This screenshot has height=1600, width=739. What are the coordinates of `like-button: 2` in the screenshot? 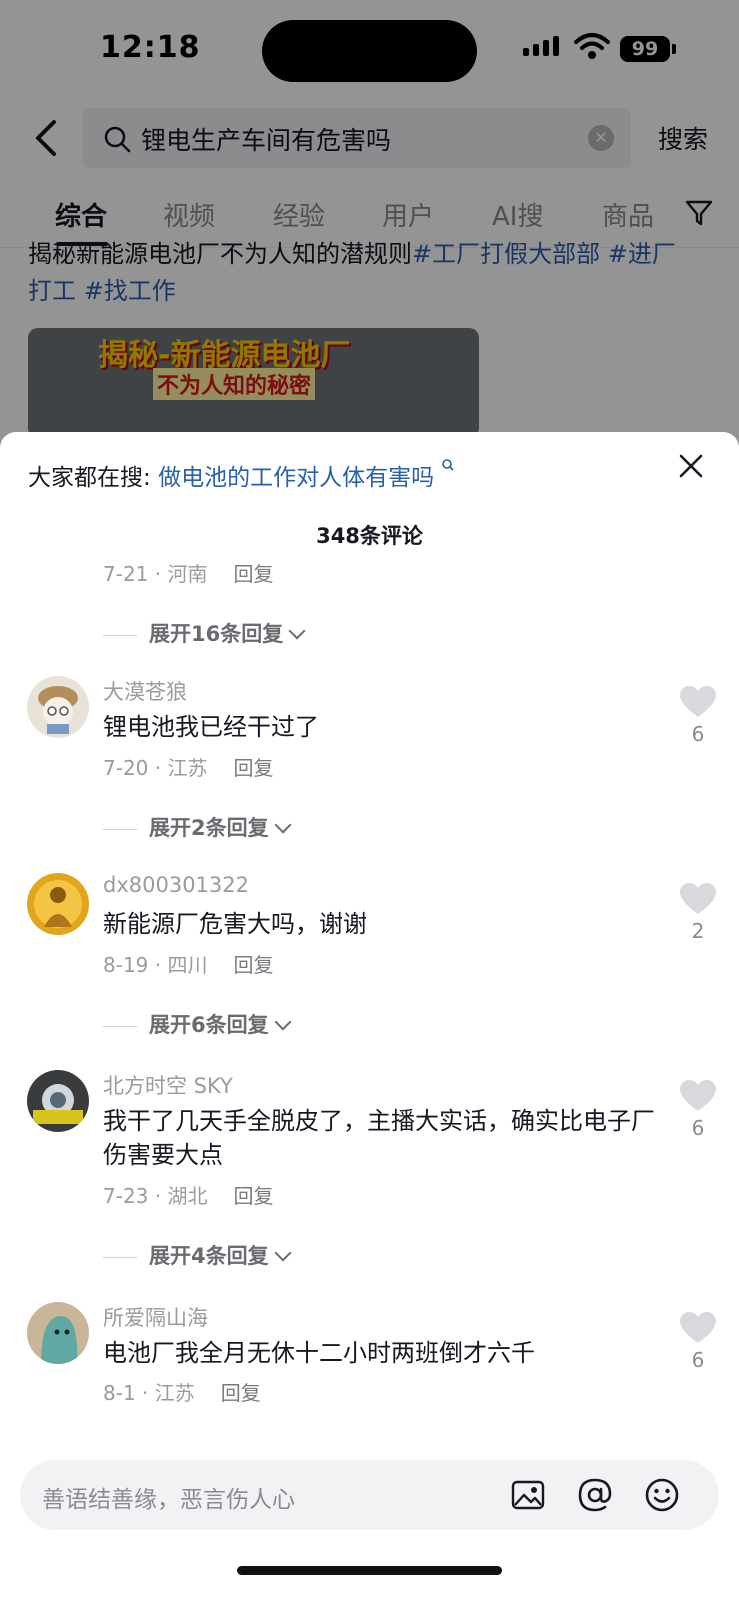 It's located at (698, 913).